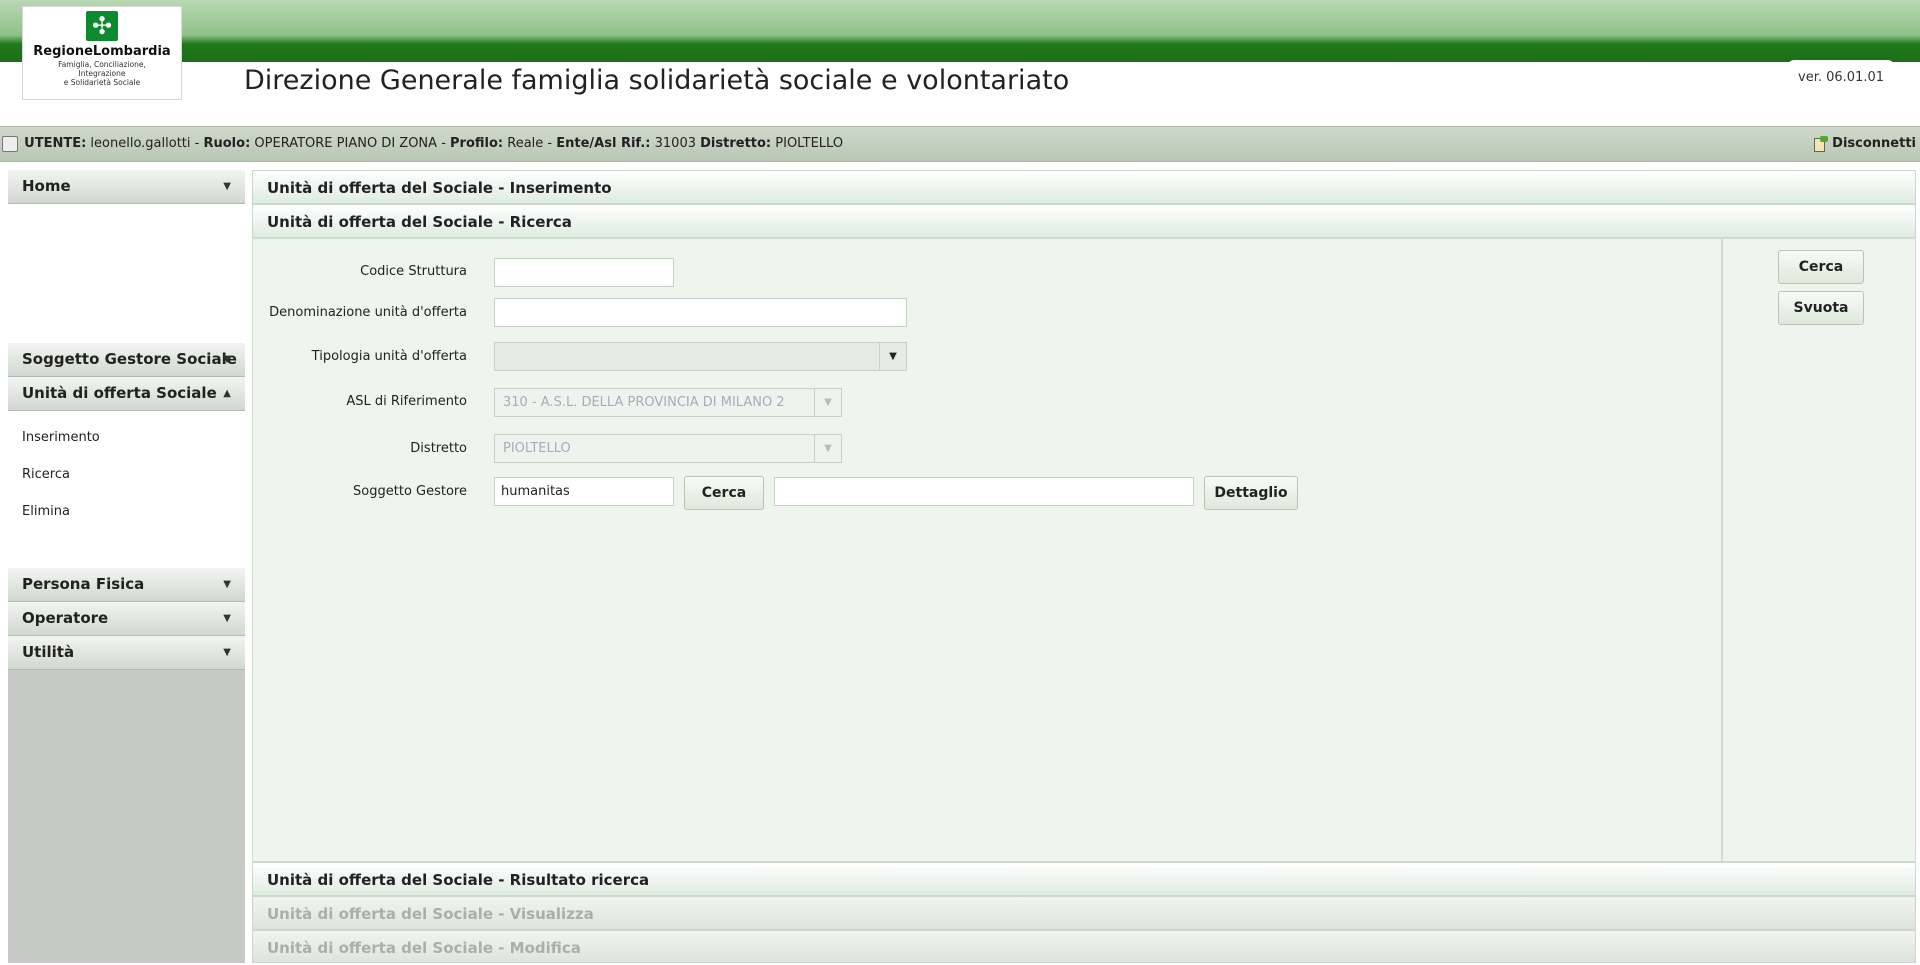 This screenshot has height=965, width=1920. Describe the element at coordinates (1864, 144) in the screenshot. I see `disconnect-link: Disconnetti` at that location.